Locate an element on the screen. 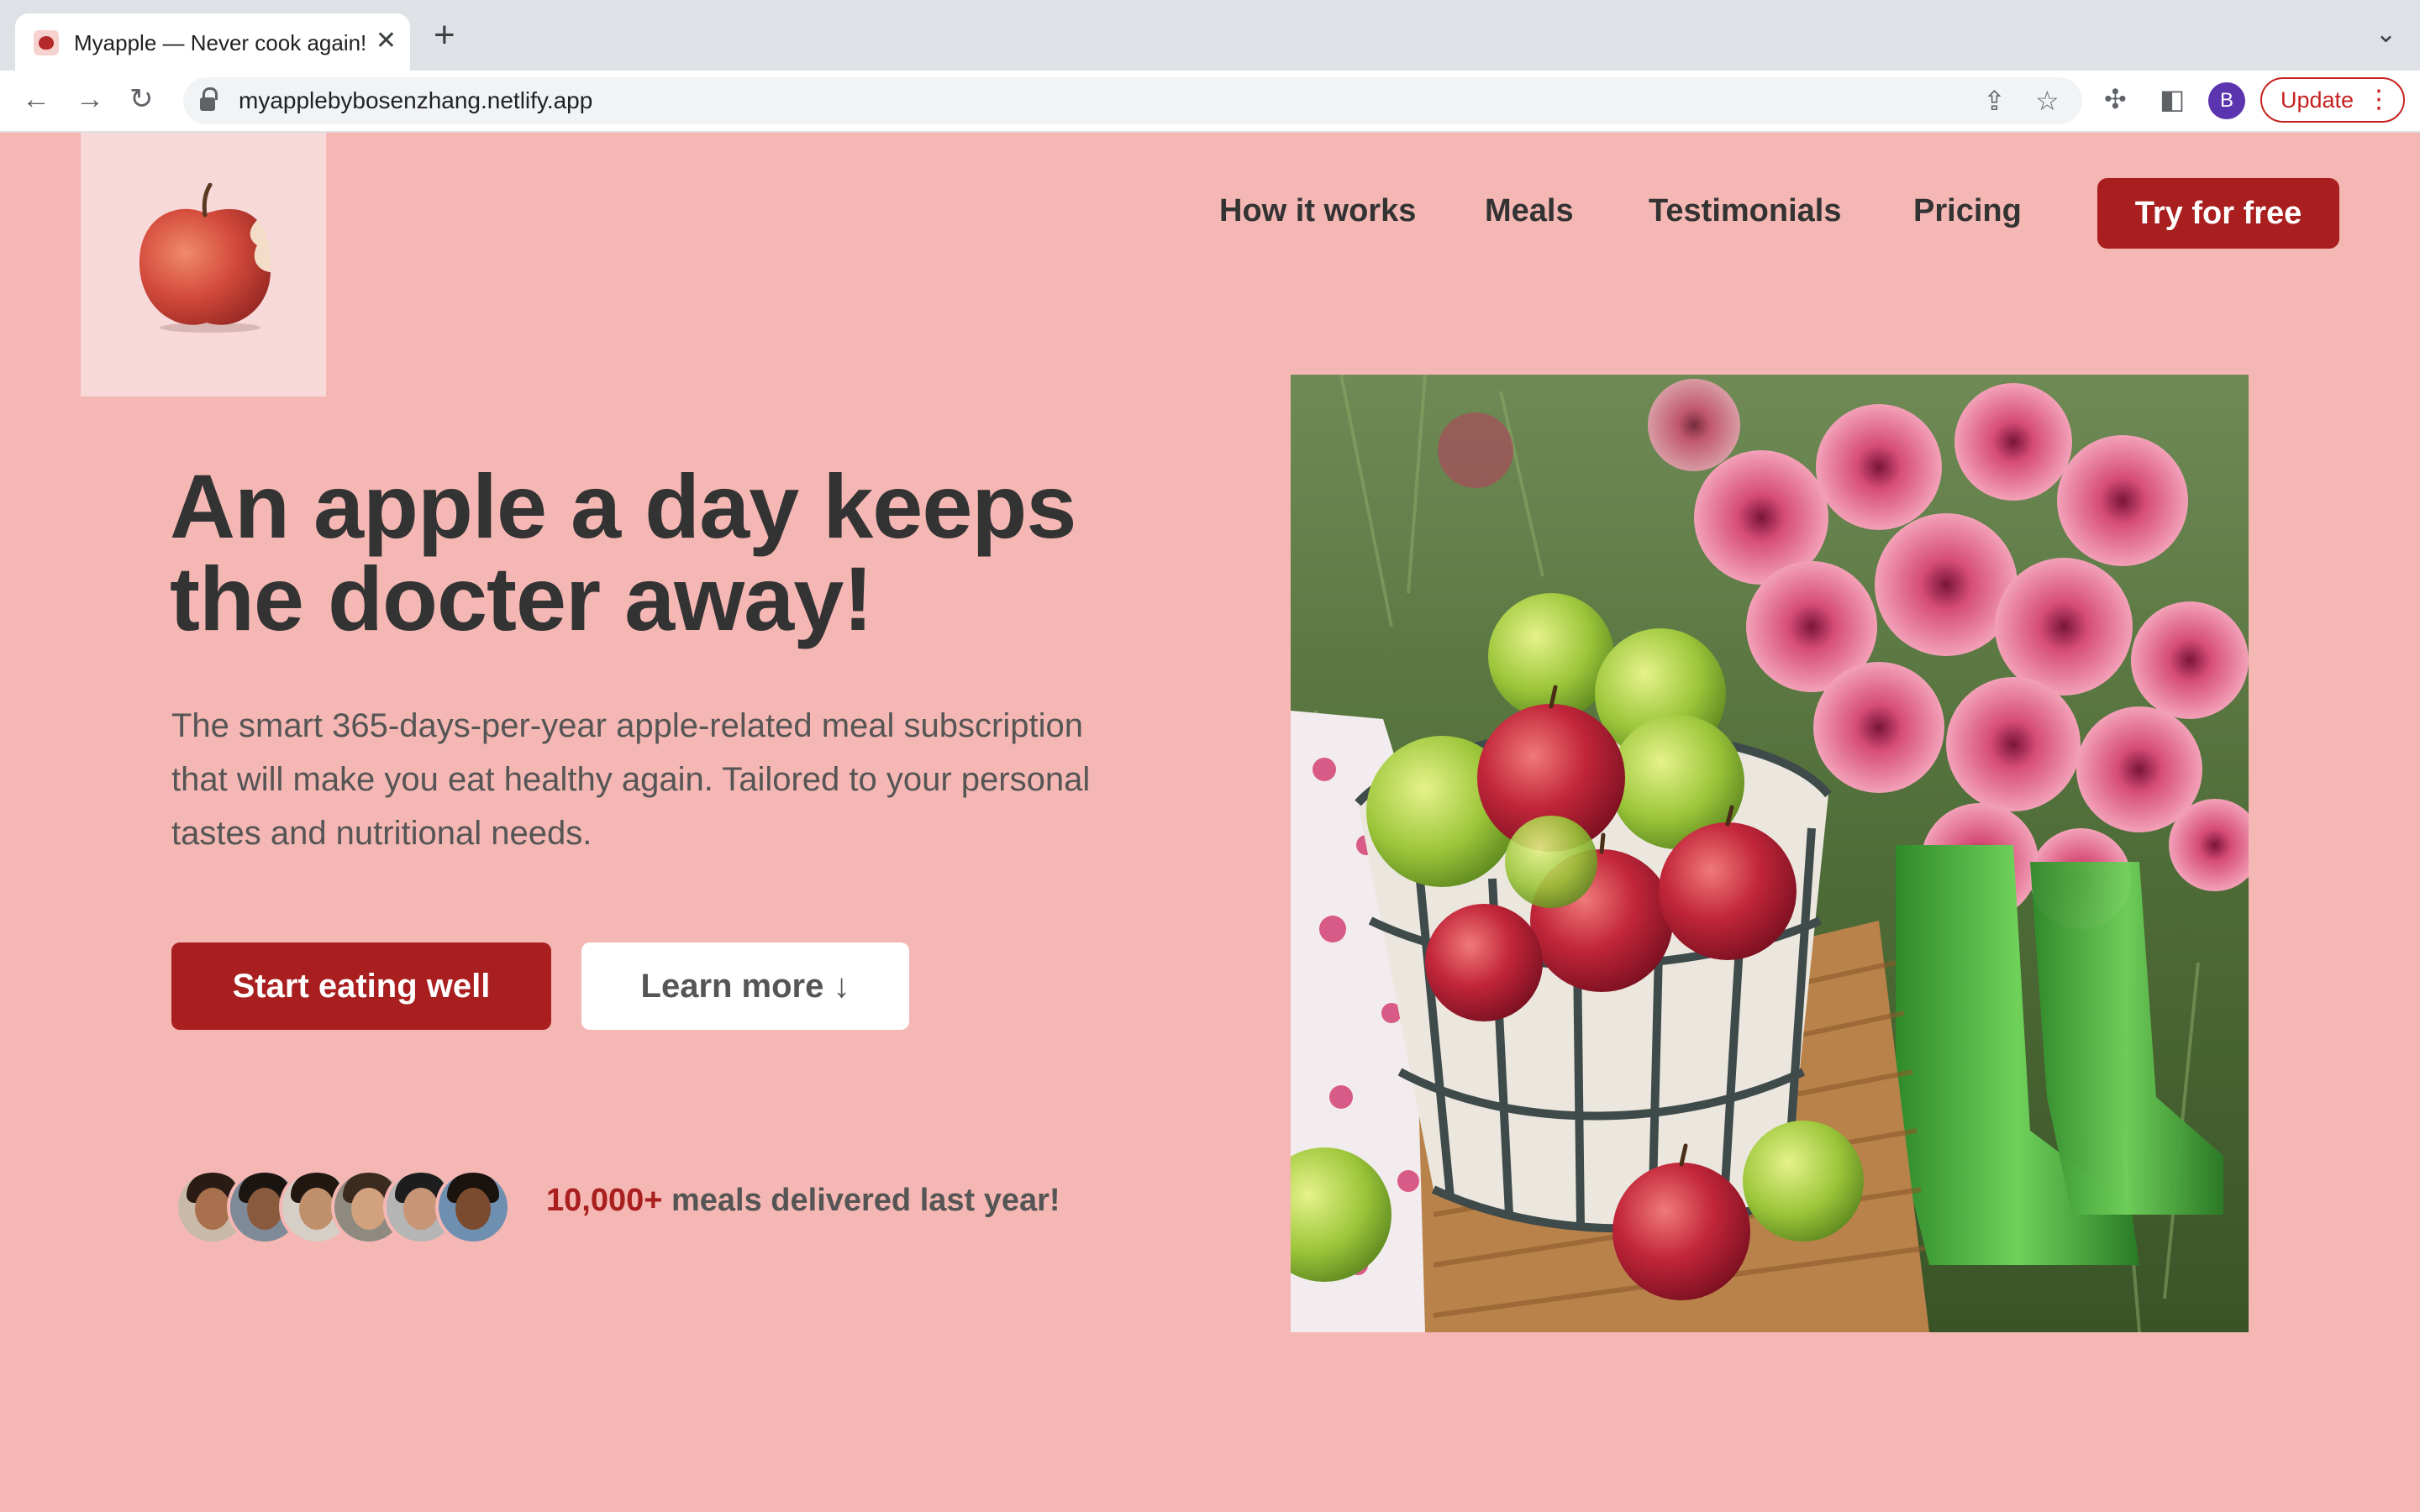 The height and width of the screenshot is (1512, 2420). extensions-icon: ✣ is located at coordinates (2115, 99).